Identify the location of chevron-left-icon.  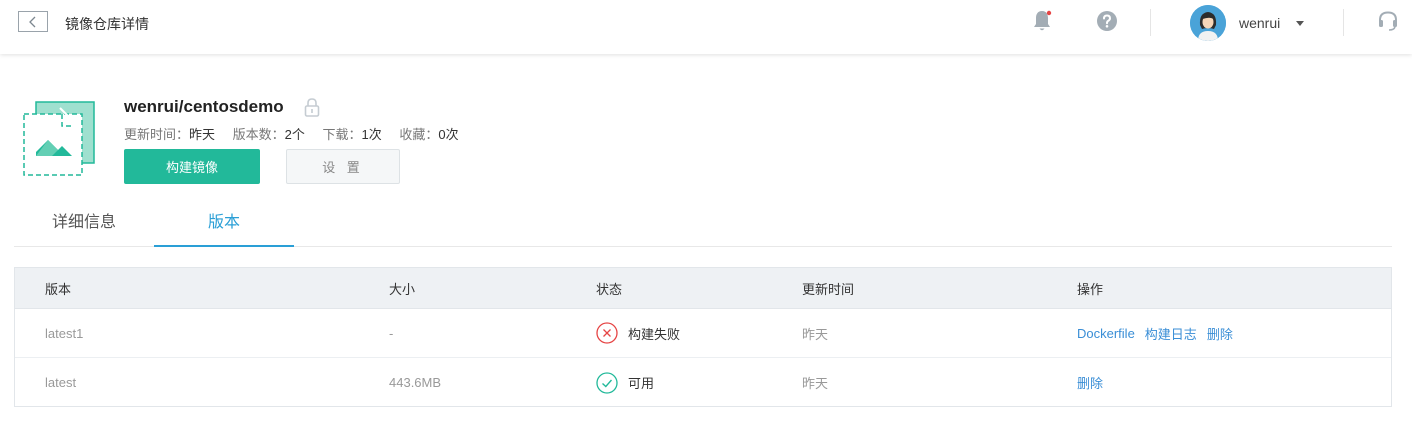
(32, 21).